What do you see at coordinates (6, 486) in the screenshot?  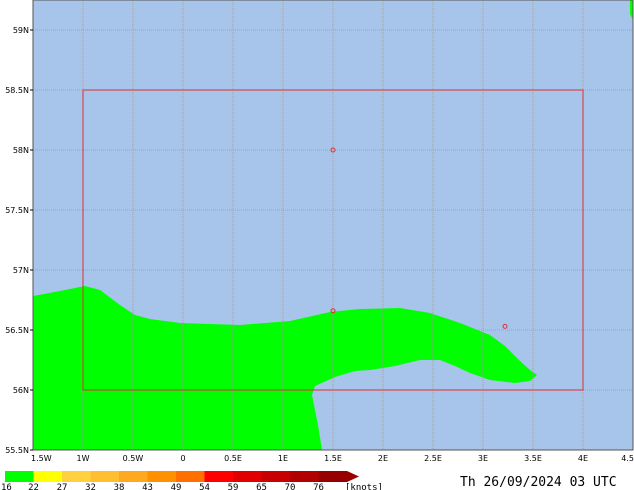 I see `legend-value: 16` at bounding box center [6, 486].